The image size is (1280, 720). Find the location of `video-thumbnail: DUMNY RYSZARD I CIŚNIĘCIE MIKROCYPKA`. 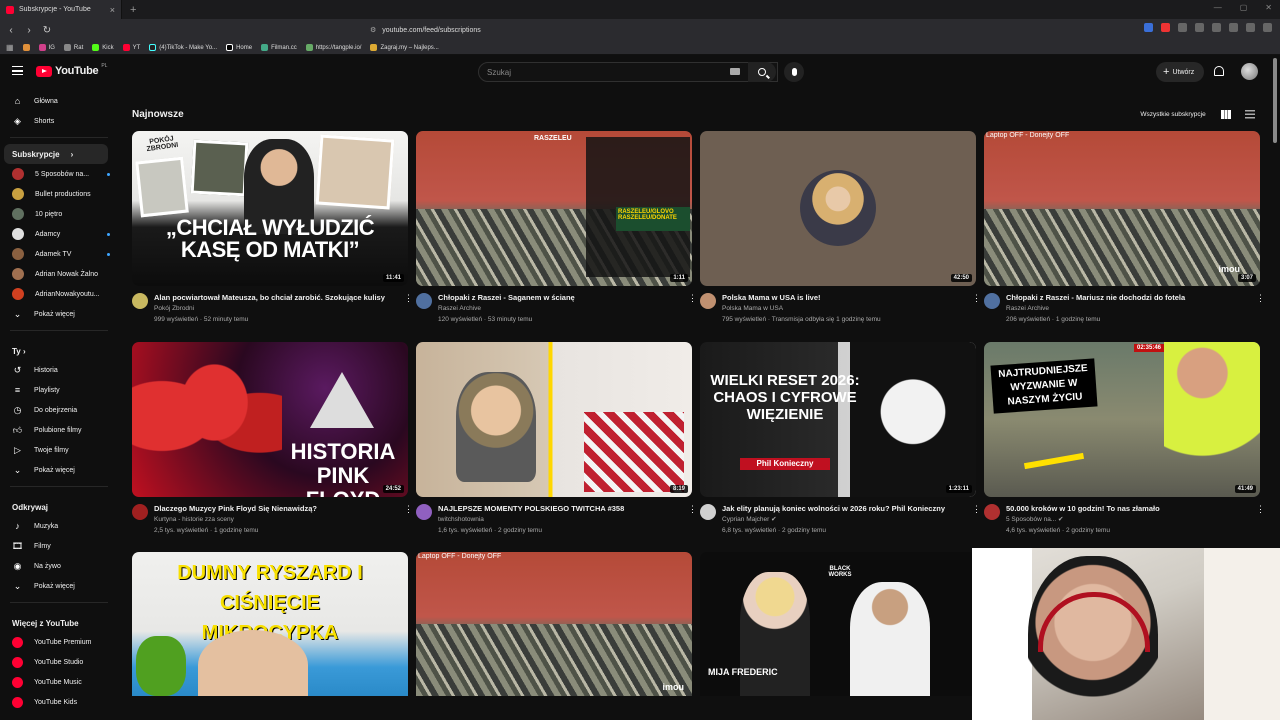

video-thumbnail: DUMNY RYSZARD I CIŚNIĘCIE MIKROCYPKA is located at coordinates (270, 624).